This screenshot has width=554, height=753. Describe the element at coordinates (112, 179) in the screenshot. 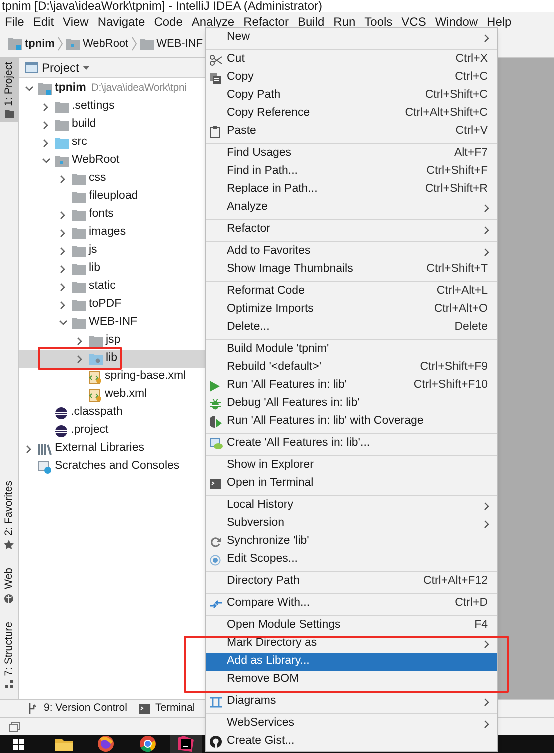

I see `tree-item: css` at that location.